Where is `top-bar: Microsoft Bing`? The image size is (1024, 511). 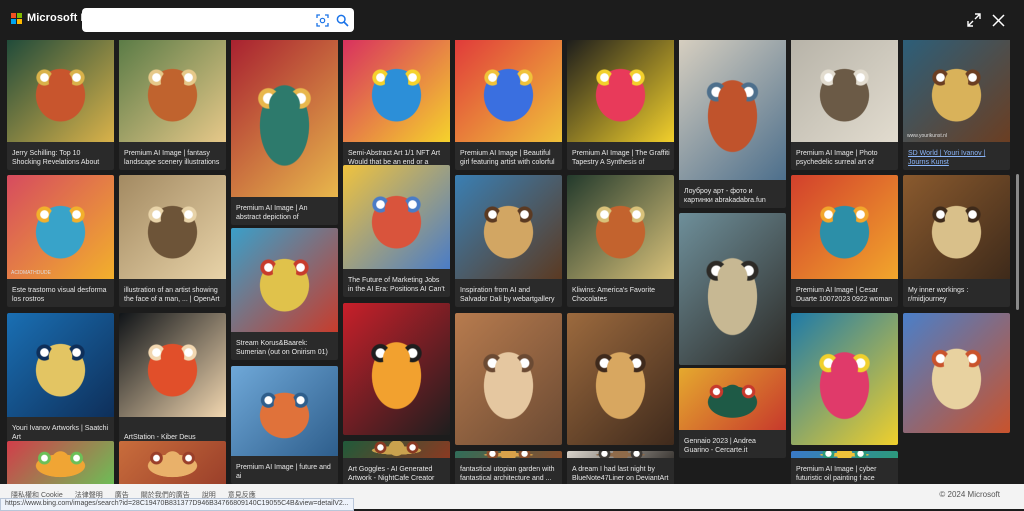
top-bar: Microsoft Bing is located at coordinates (512, 20).